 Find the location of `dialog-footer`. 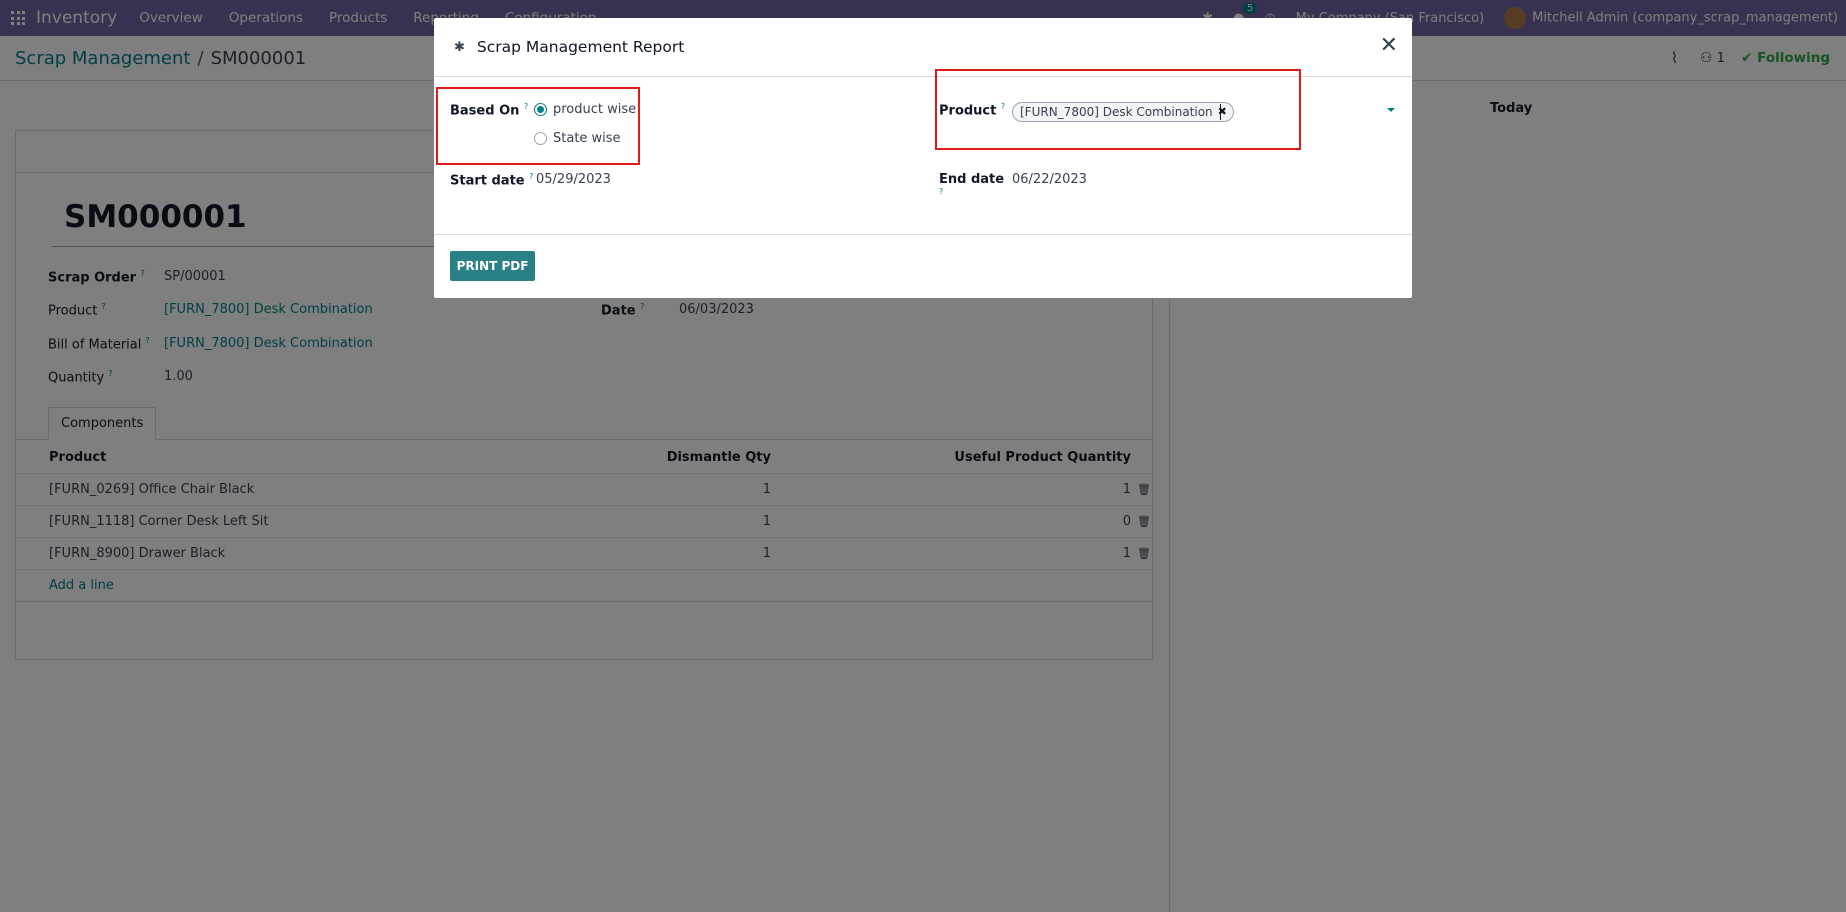

dialog-footer is located at coordinates (923, 266).